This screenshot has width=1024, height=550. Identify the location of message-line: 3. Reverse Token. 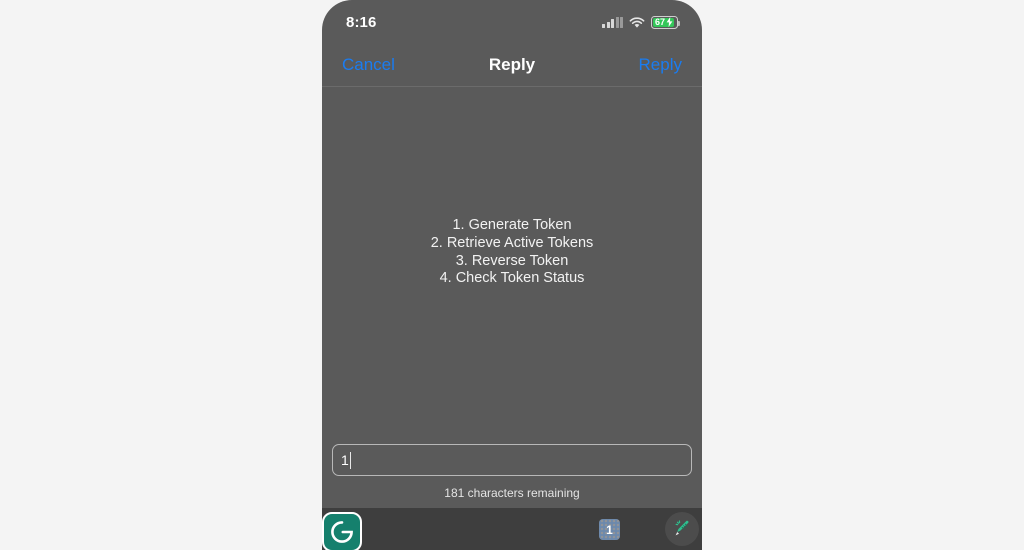
(512, 260).